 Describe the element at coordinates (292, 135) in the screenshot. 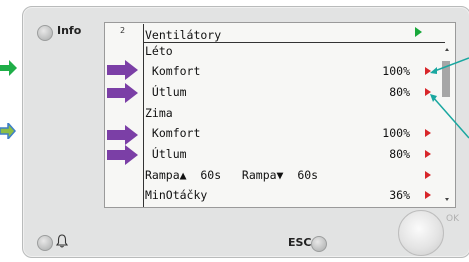

I see `menu-row-zima-komfort: Komfort 100%` at that location.